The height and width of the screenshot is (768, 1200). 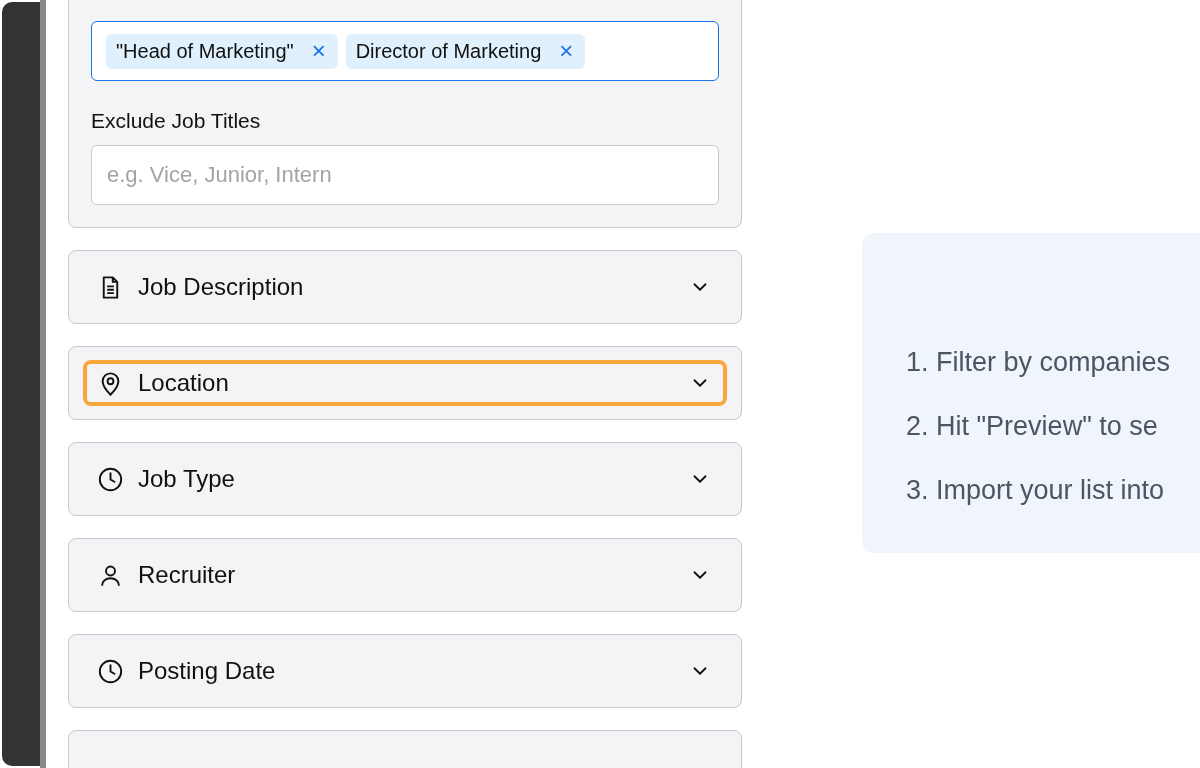 I want to click on instruction-step: 3. Import your list into, so click(x=1053, y=490).